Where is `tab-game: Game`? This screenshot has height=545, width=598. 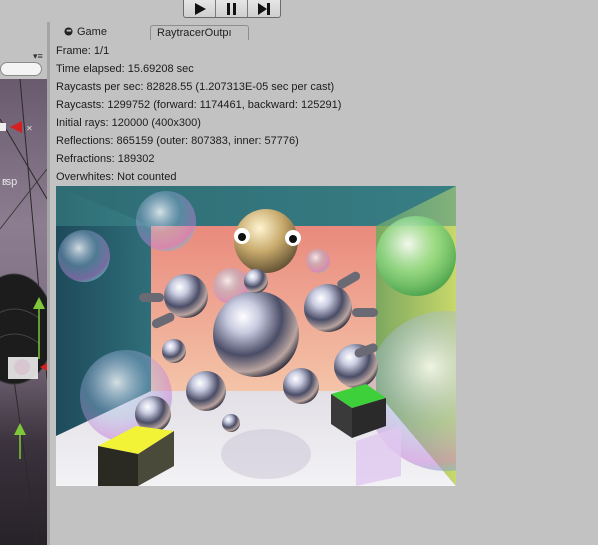
tab-game: Game is located at coordinates (85, 33).